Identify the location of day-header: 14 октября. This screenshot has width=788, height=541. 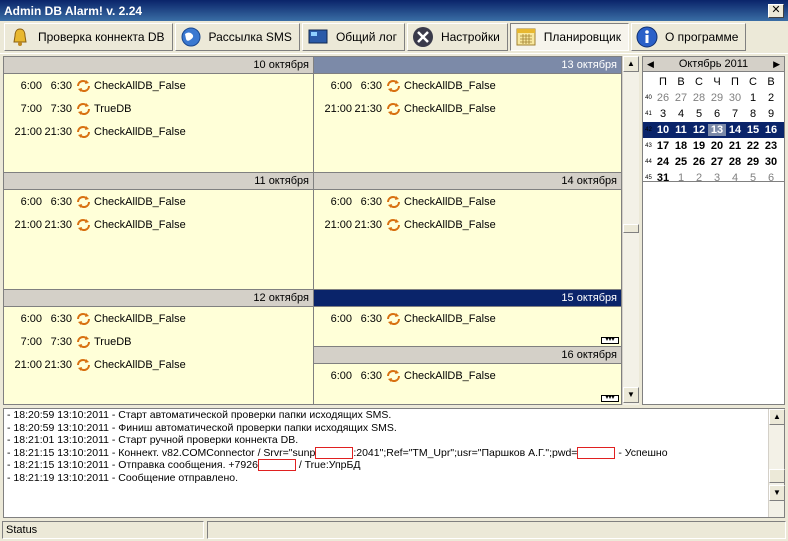
(467, 181).